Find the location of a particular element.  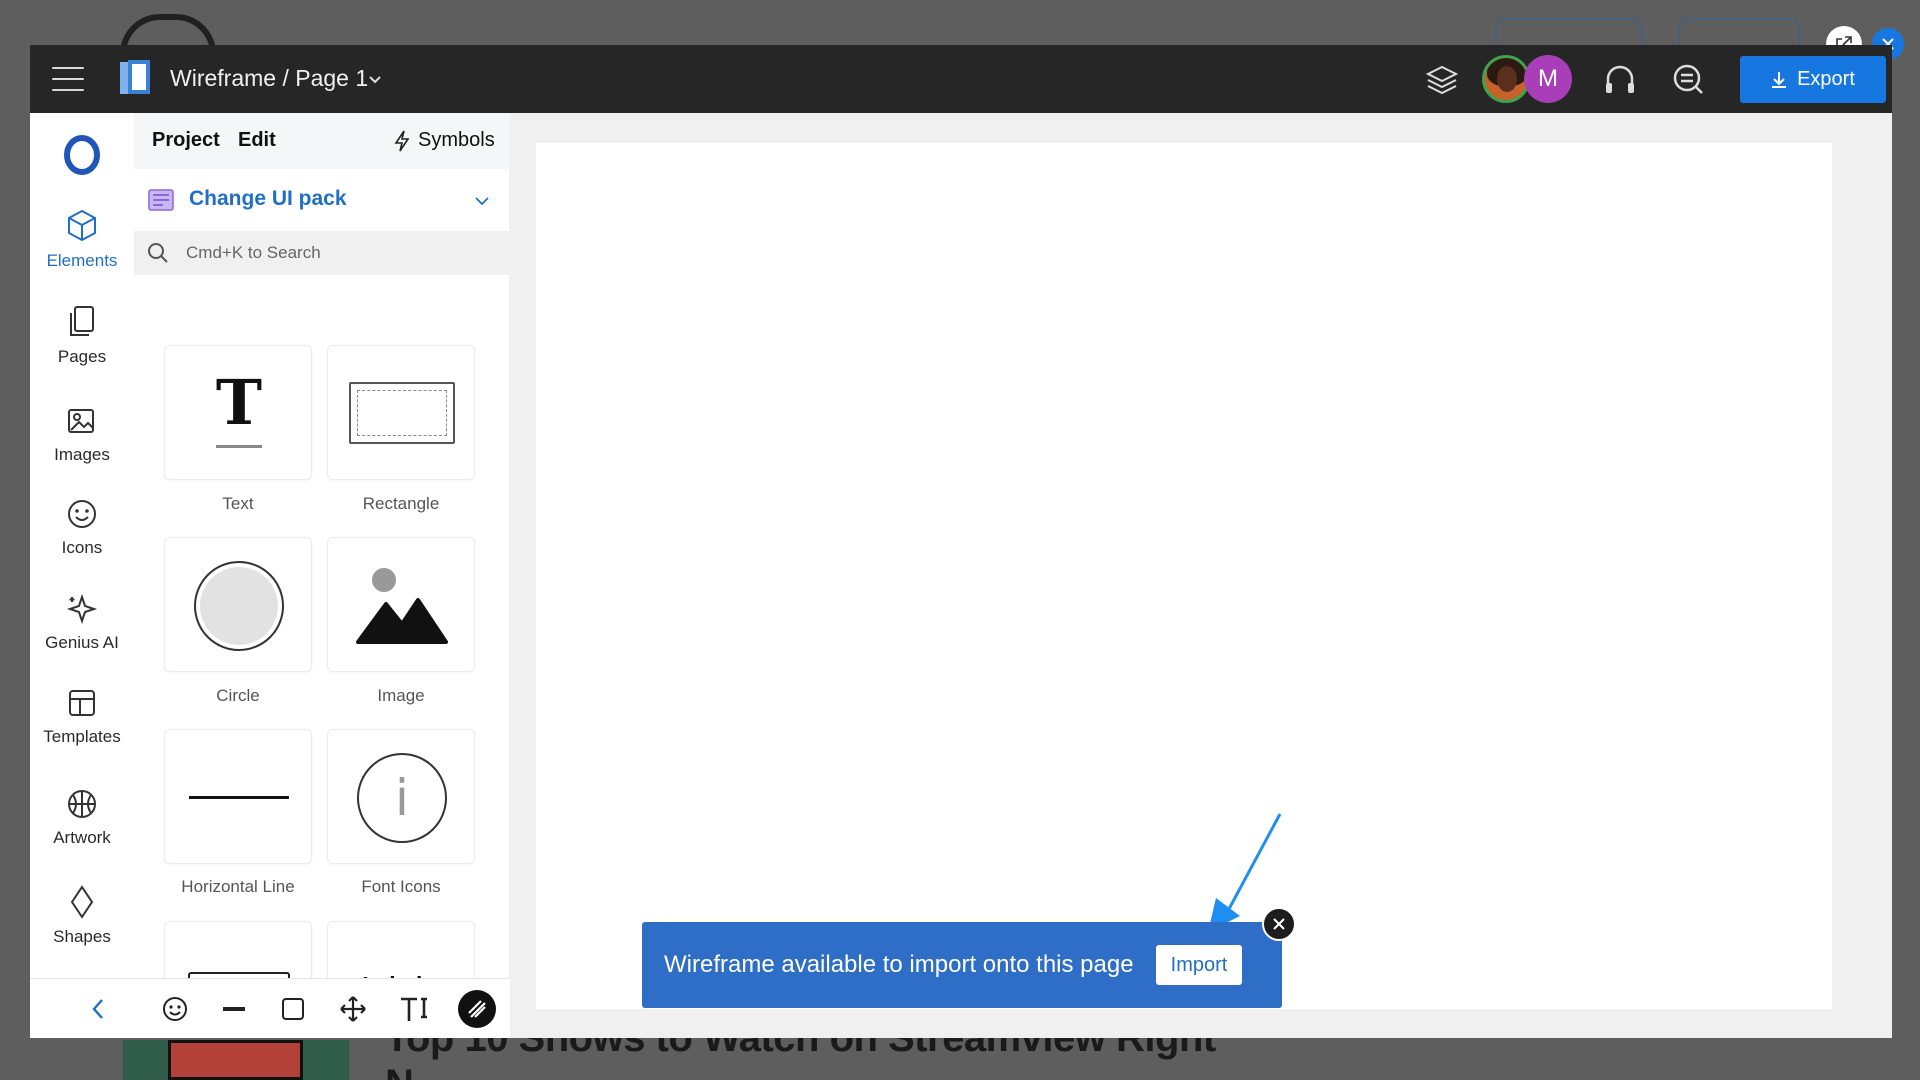

element-label: Font Icons is located at coordinates (401, 886).